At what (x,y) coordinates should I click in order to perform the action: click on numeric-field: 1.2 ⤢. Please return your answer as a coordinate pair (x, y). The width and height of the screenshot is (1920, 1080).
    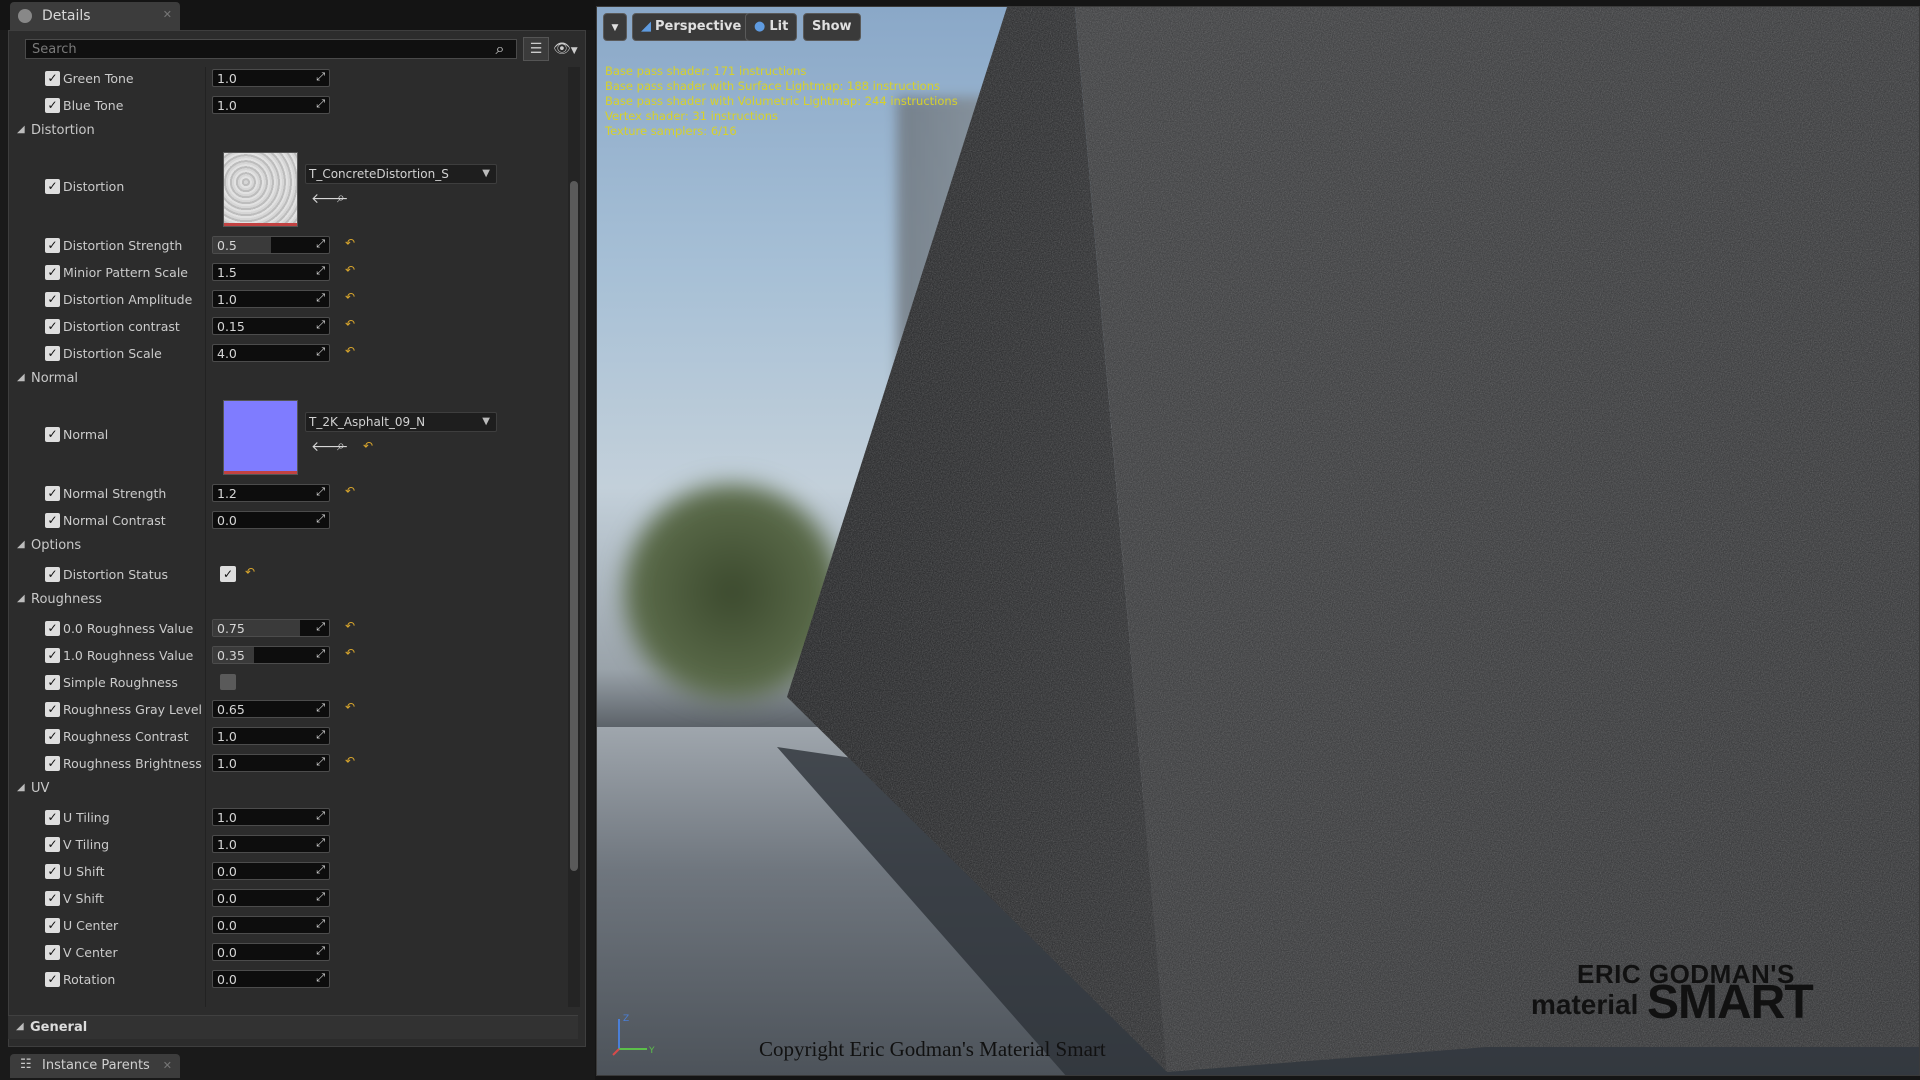
    Looking at the image, I should click on (271, 493).